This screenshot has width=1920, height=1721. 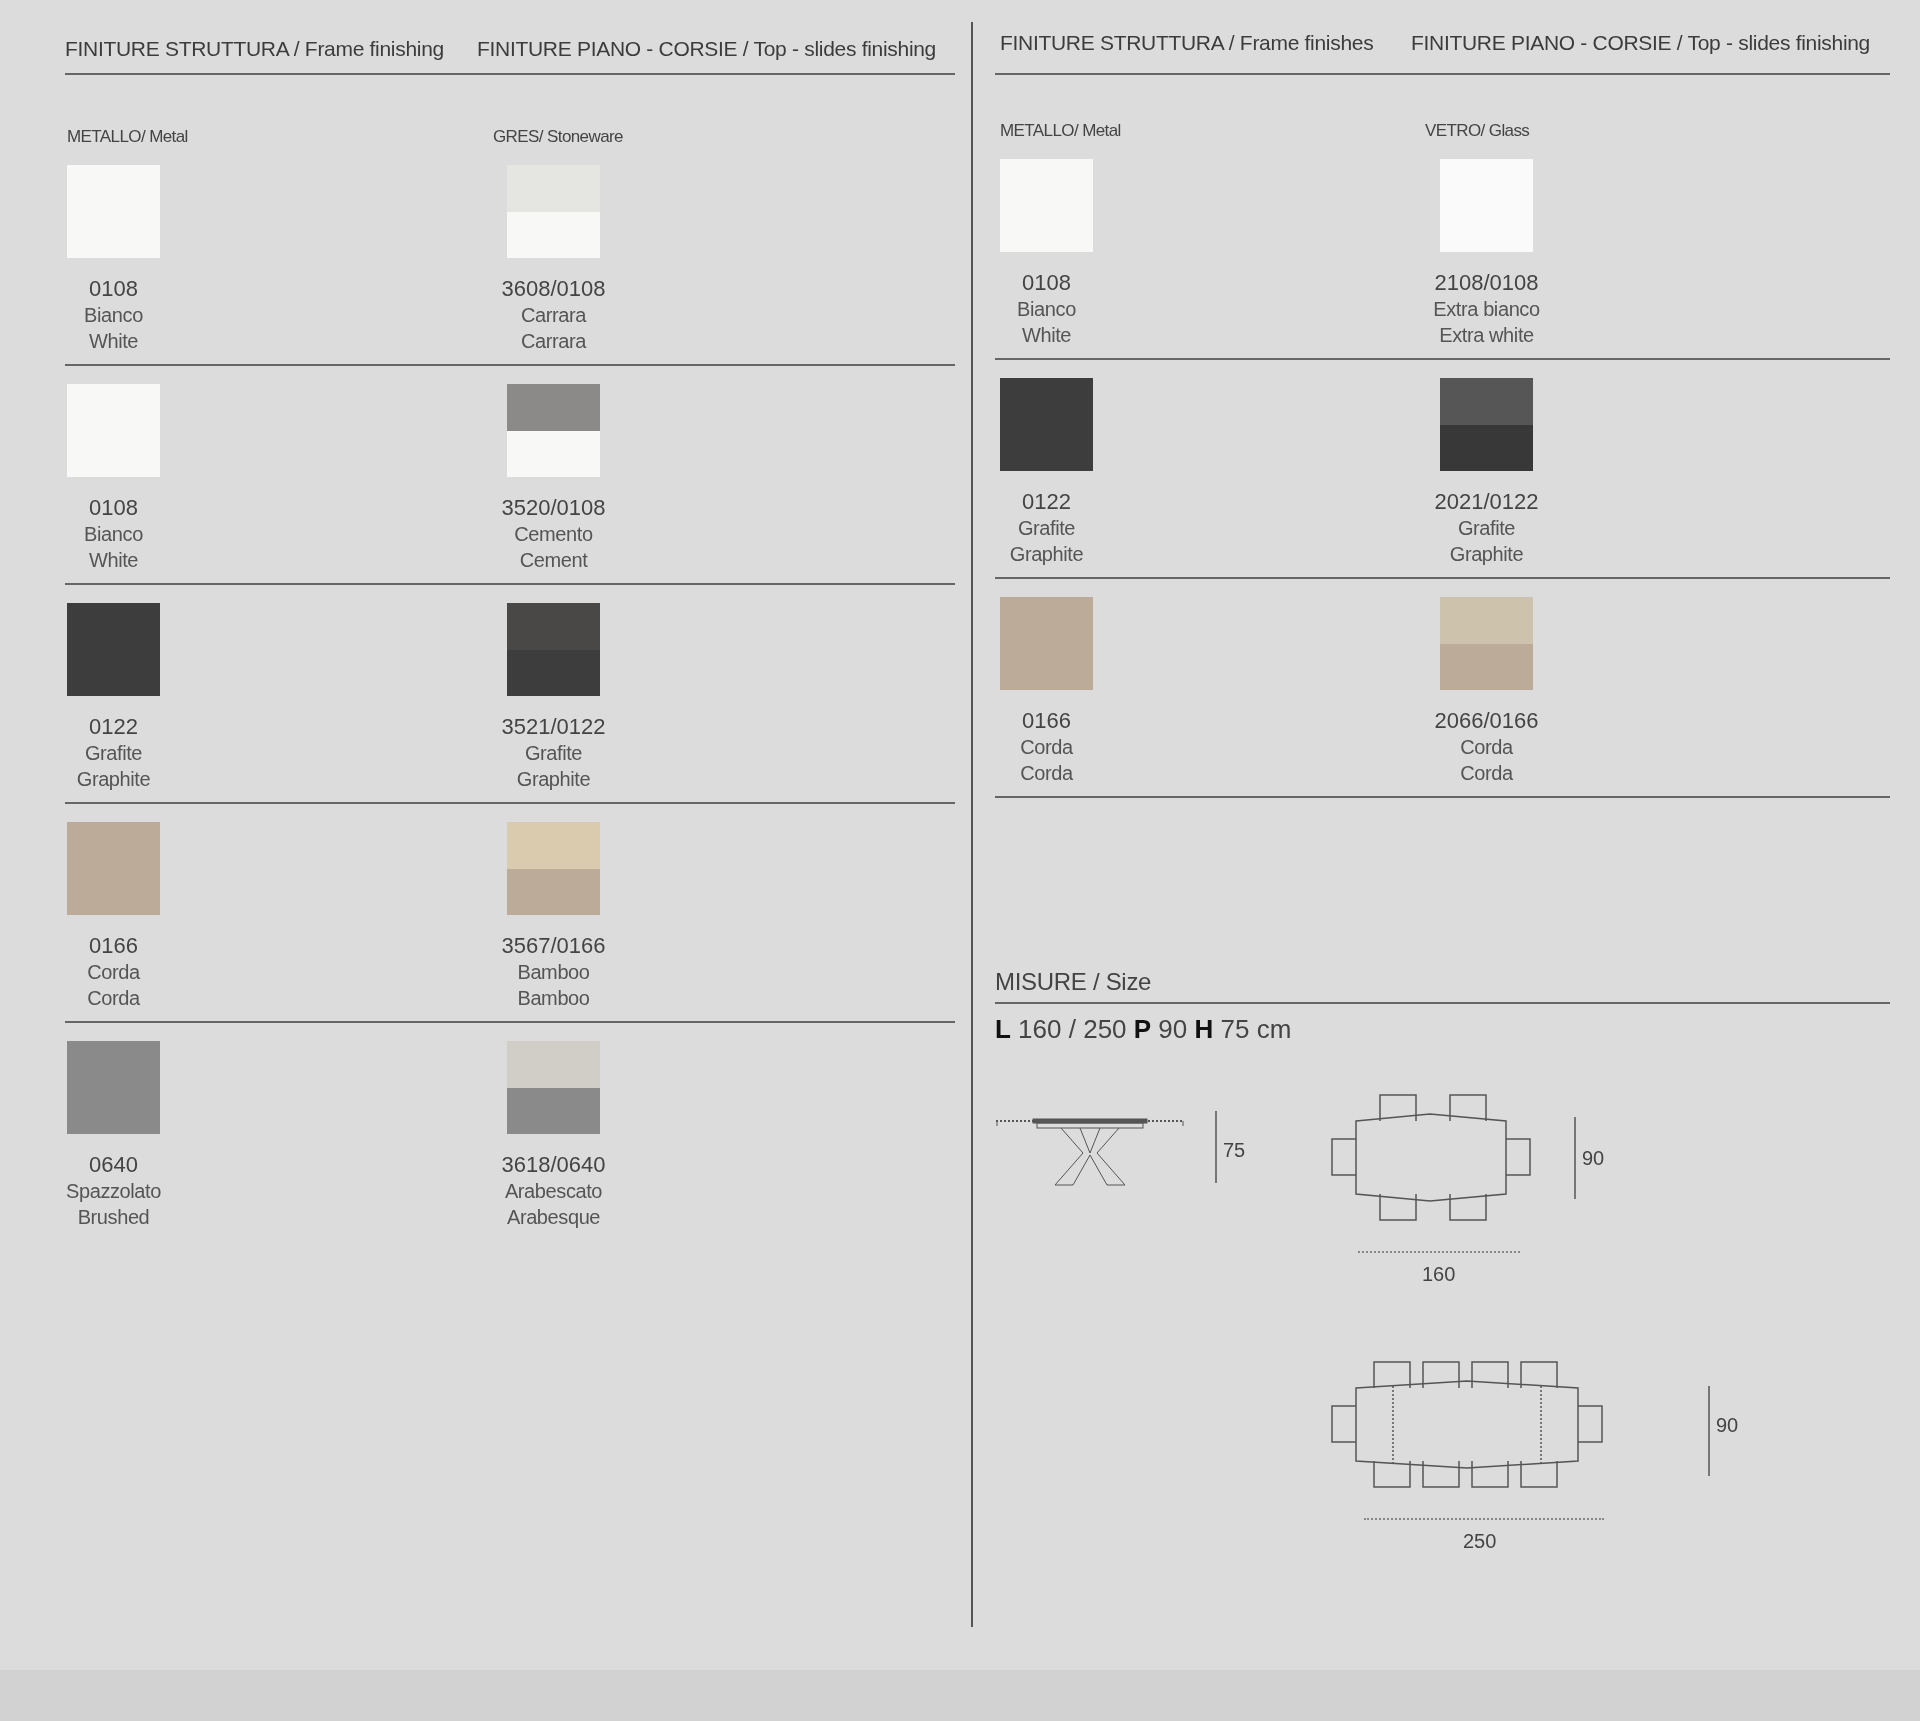 I want to click on dimension-label: 75, so click(x=1234, y=1150).